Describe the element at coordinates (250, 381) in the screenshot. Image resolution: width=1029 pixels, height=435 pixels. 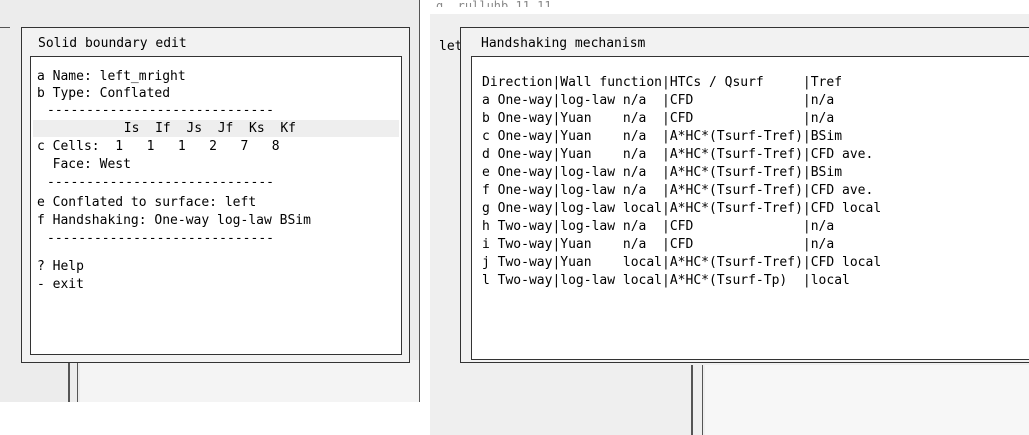
I see `background-panel-left` at that location.